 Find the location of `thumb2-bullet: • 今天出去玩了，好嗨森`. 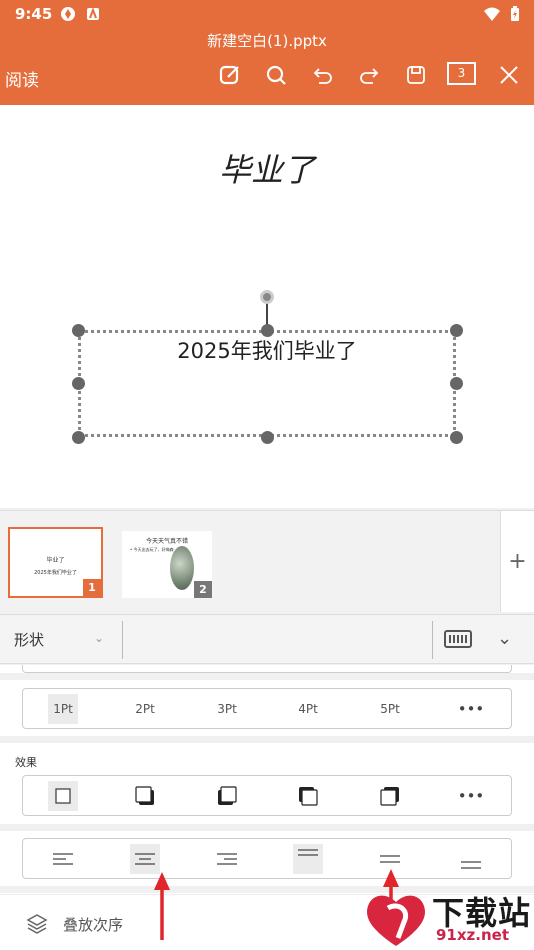

thumb2-bullet: • 今天出去玩了，好嗨森 is located at coordinates (152, 549).